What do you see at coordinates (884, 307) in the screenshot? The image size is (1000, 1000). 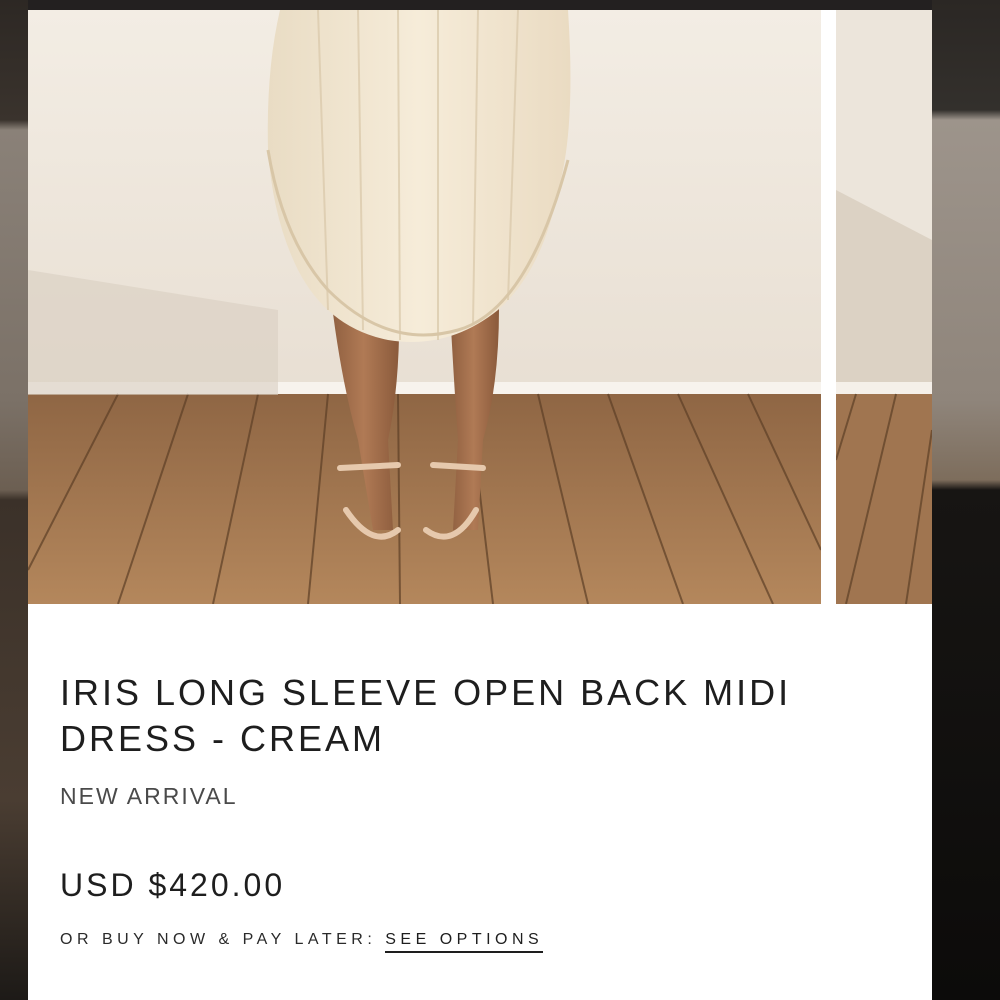 I see `product-image-next` at bounding box center [884, 307].